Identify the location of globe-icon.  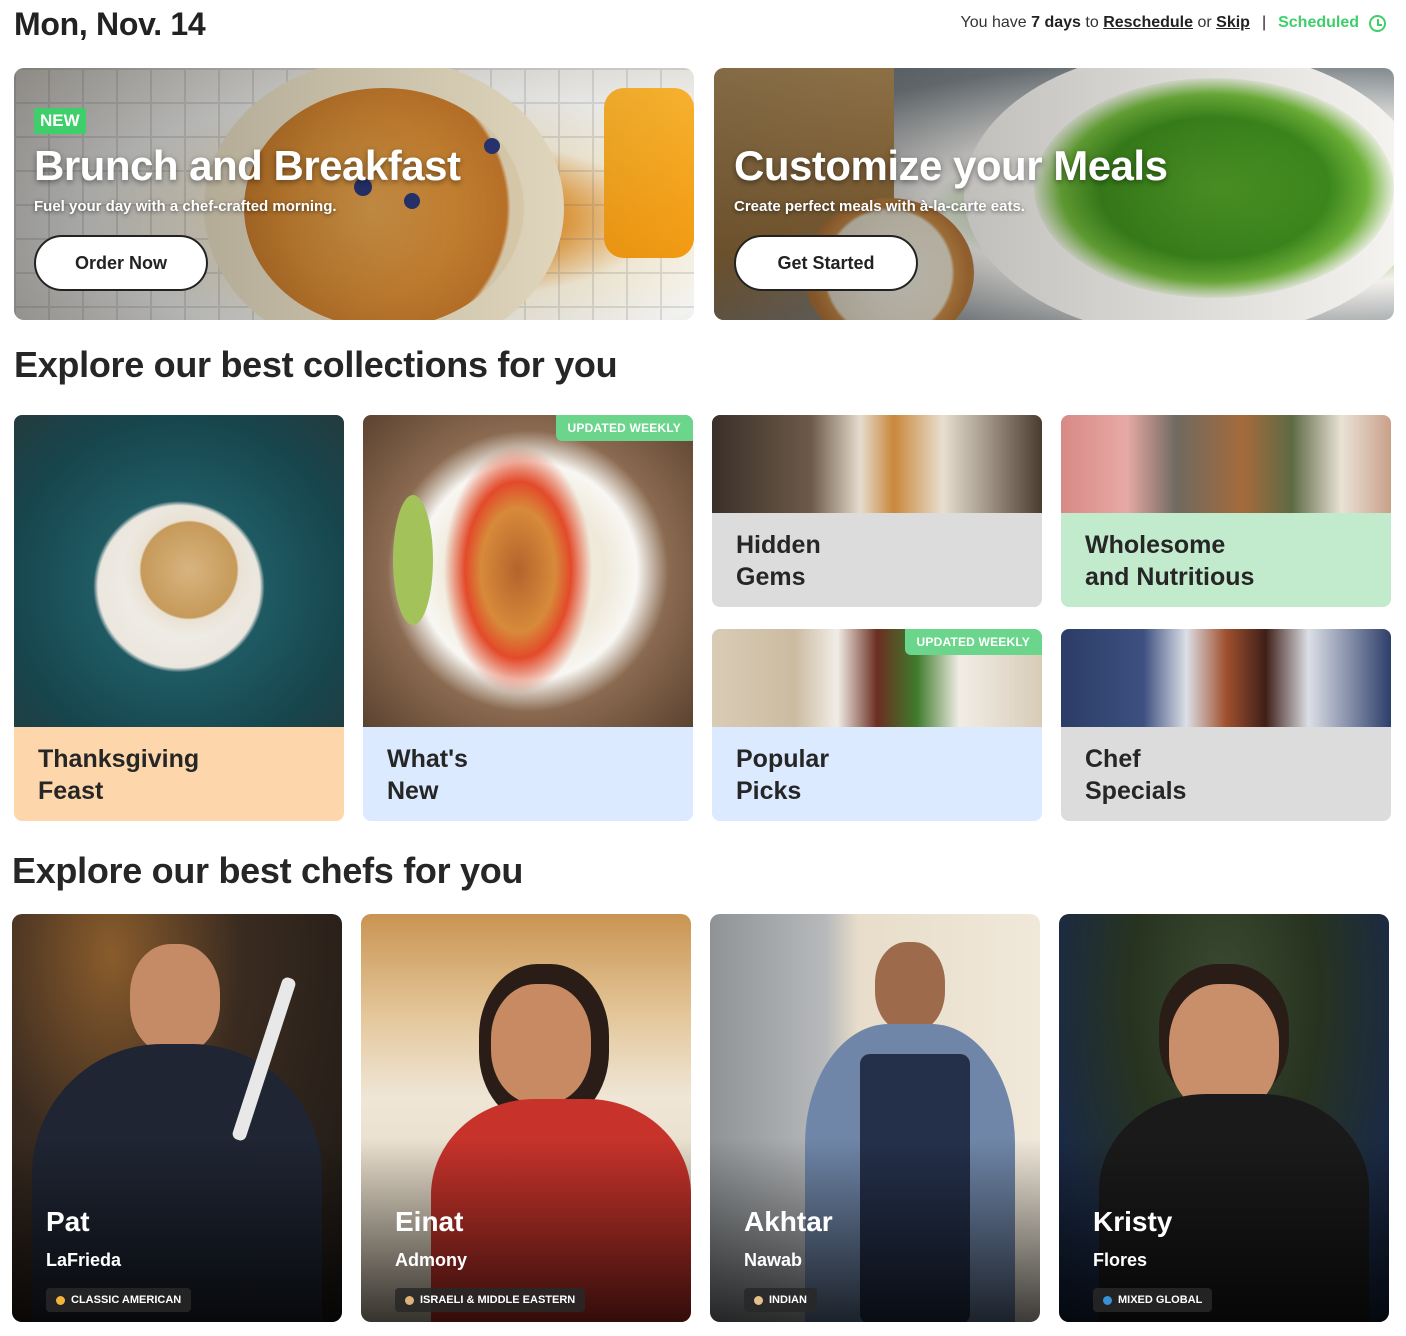
(1107, 1300).